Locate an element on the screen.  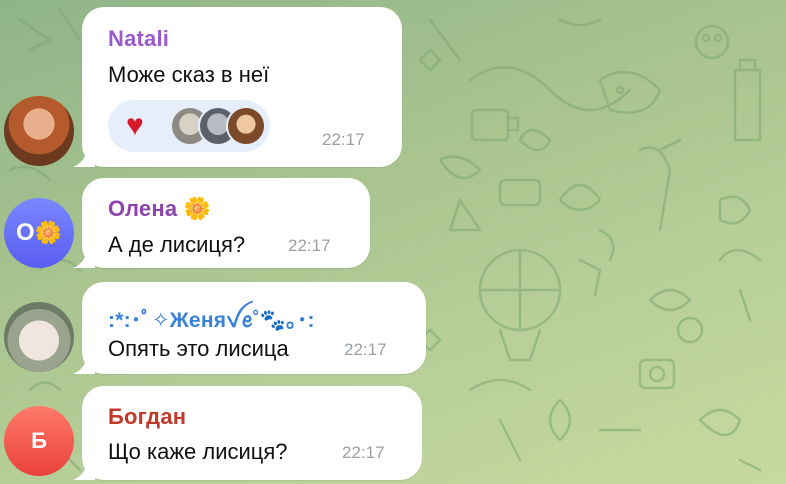
avatar-letter: Б is located at coordinates (39, 440).